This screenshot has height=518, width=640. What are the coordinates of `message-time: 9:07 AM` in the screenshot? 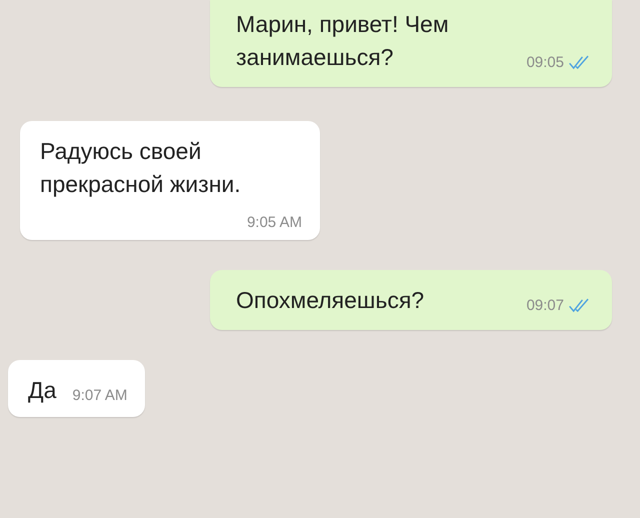 It's located at (100, 395).